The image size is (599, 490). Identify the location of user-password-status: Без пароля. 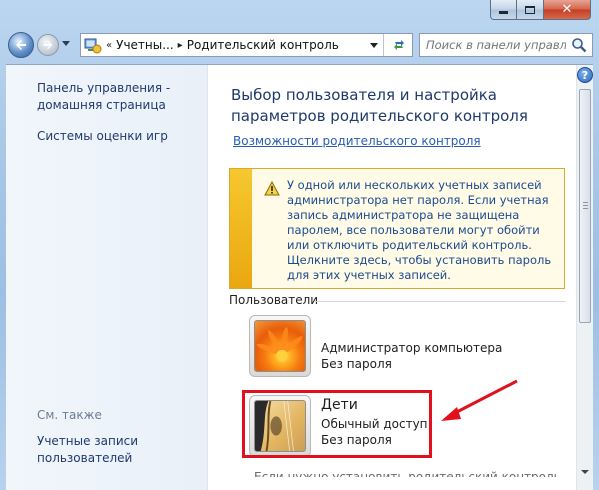
(356, 364).